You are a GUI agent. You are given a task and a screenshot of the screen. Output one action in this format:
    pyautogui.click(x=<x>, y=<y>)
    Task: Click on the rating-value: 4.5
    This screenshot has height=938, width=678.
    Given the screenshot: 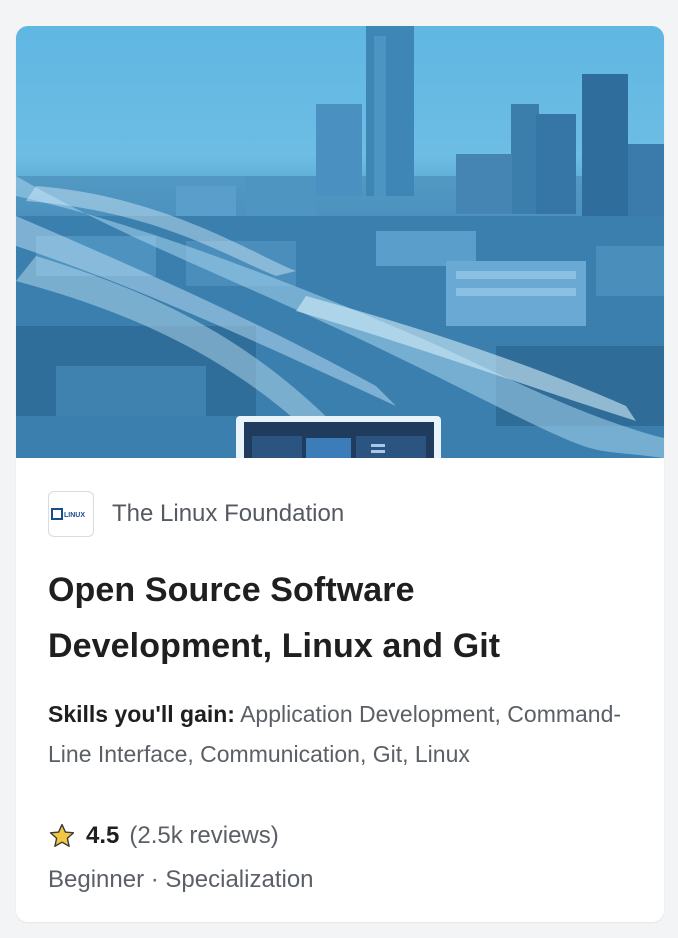 What is the action you would take?
    pyautogui.click(x=103, y=835)
    